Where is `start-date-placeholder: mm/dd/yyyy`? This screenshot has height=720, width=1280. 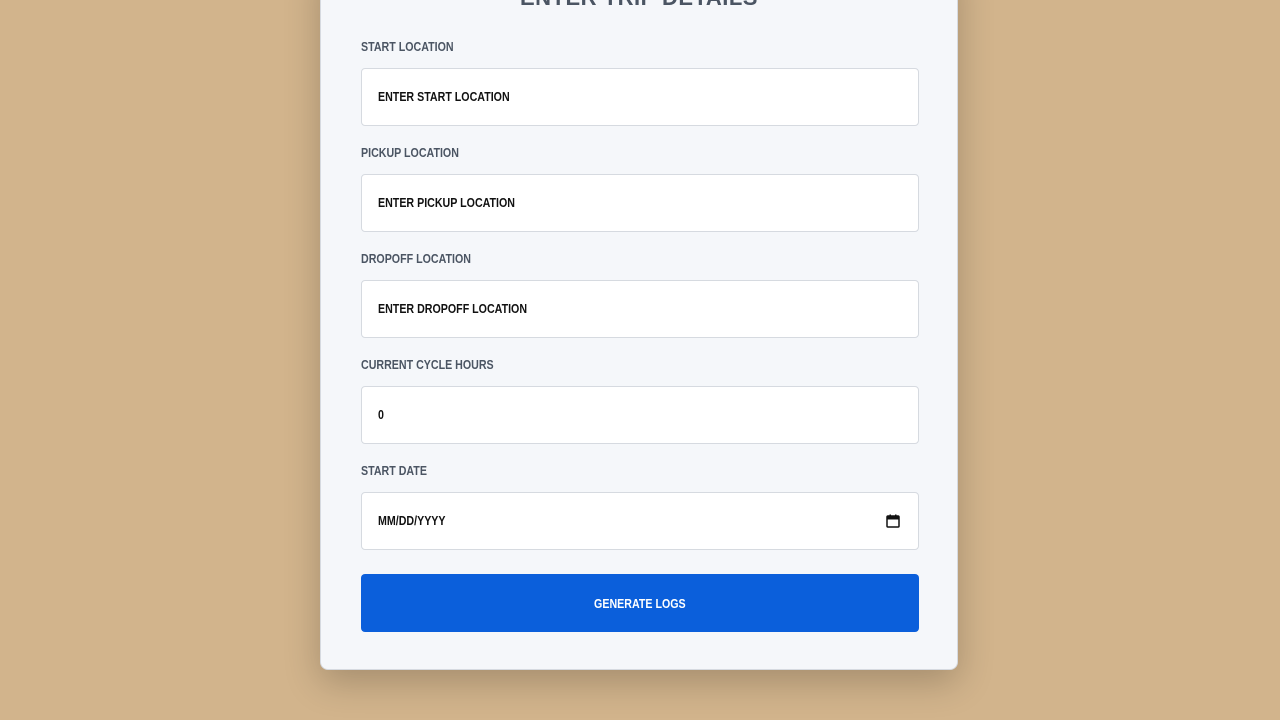 start-date-placeholder: mm/dd/yyyy is located at coordinates (412, 520).